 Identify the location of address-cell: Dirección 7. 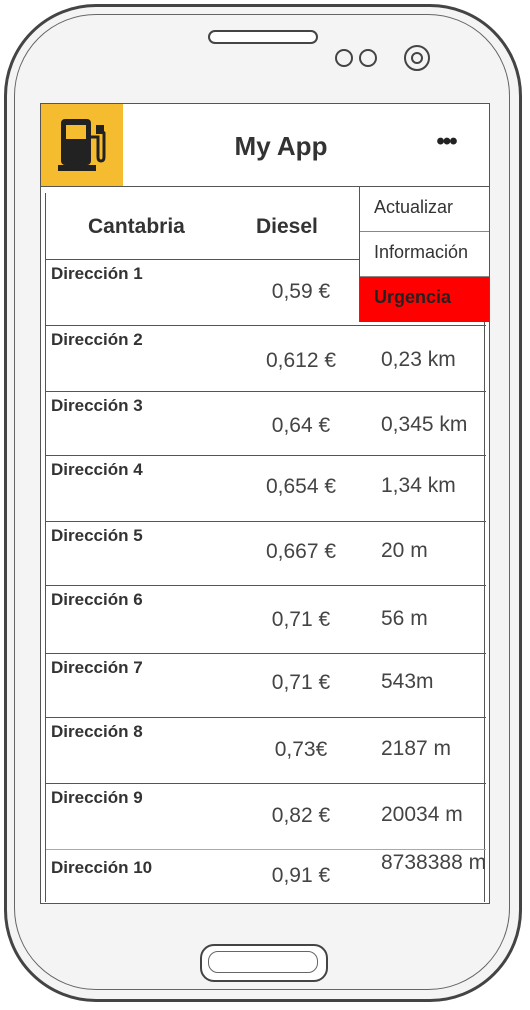
(97, 667).